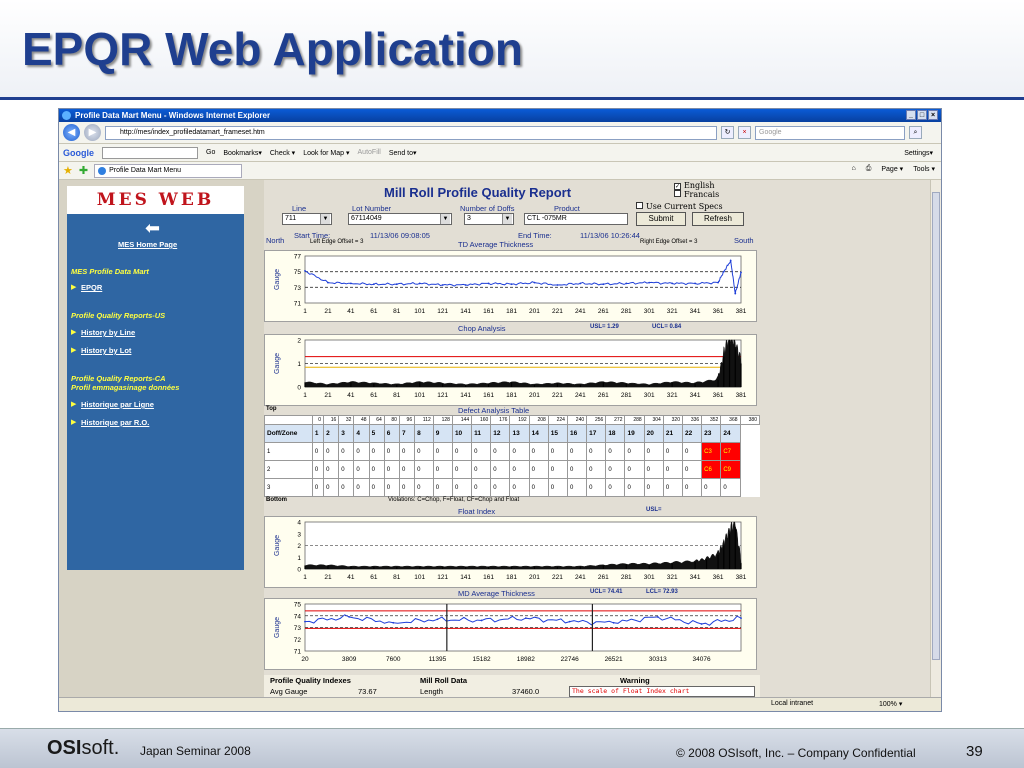 The width and height of the screenshot is (1024, 768). What do you see at coordinates (869, 169) in the screenshot?
I see `print-icon: ⎙` at bounding box center [869, 169].